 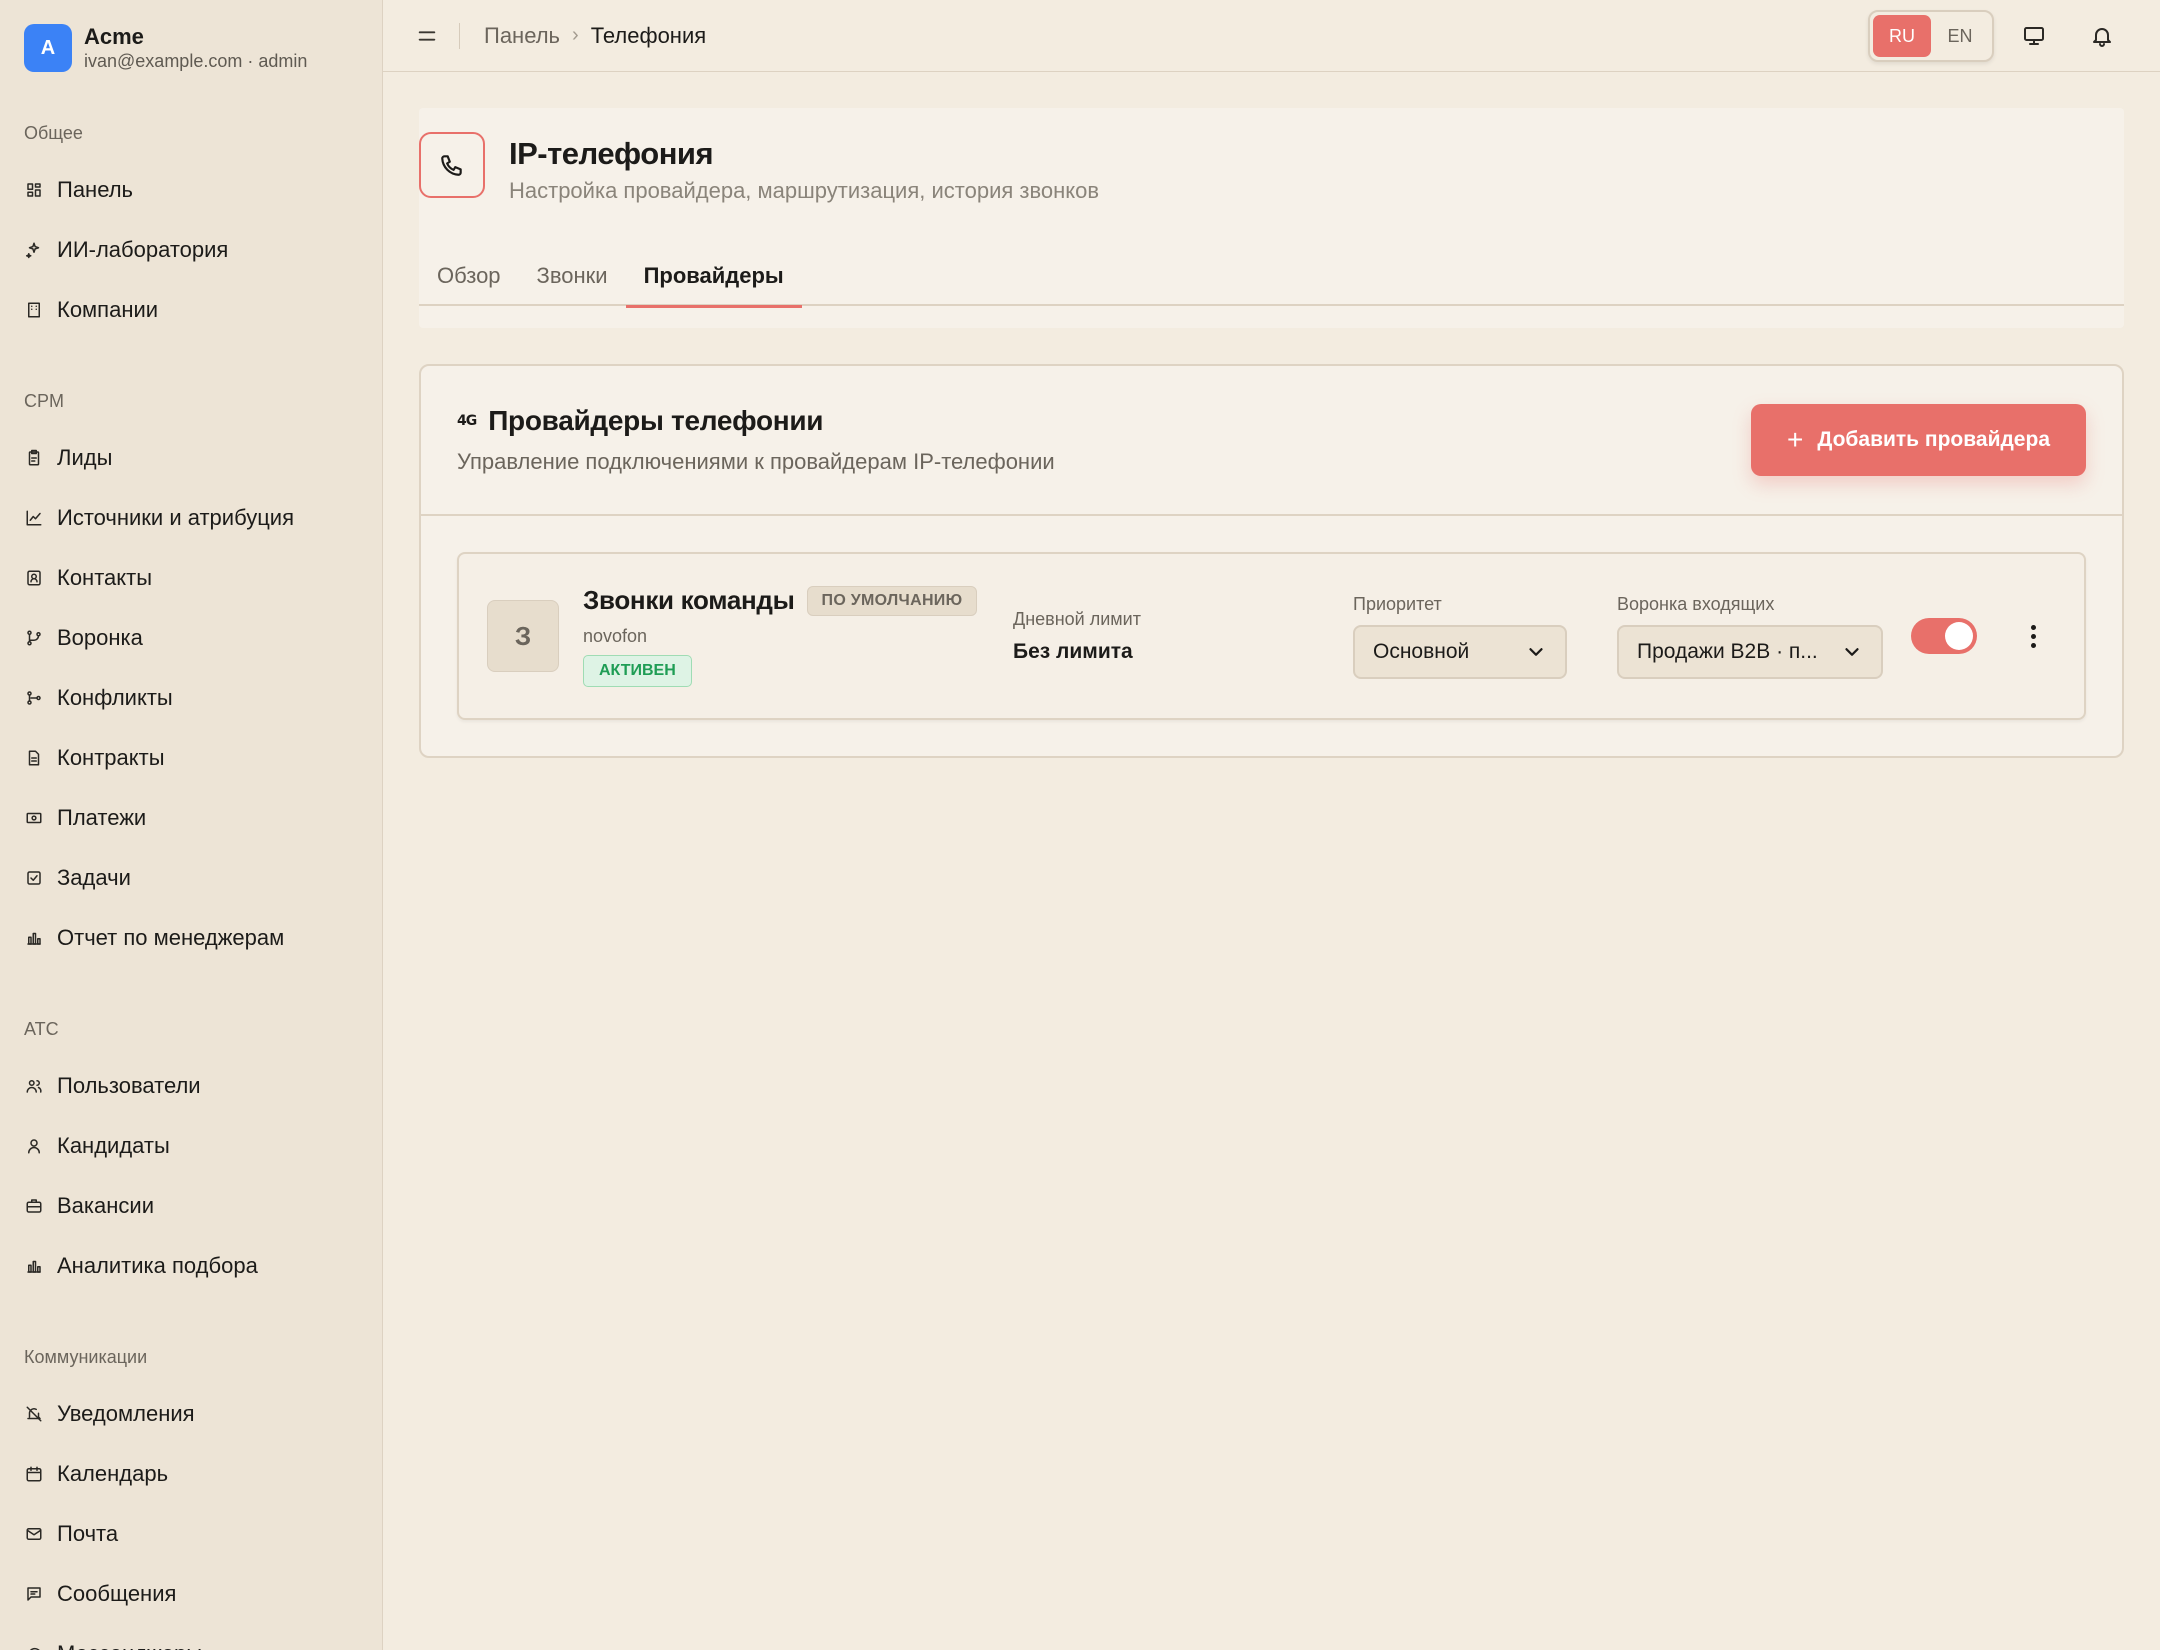 I want to click on contact-icon, so click(x=34, y=578).